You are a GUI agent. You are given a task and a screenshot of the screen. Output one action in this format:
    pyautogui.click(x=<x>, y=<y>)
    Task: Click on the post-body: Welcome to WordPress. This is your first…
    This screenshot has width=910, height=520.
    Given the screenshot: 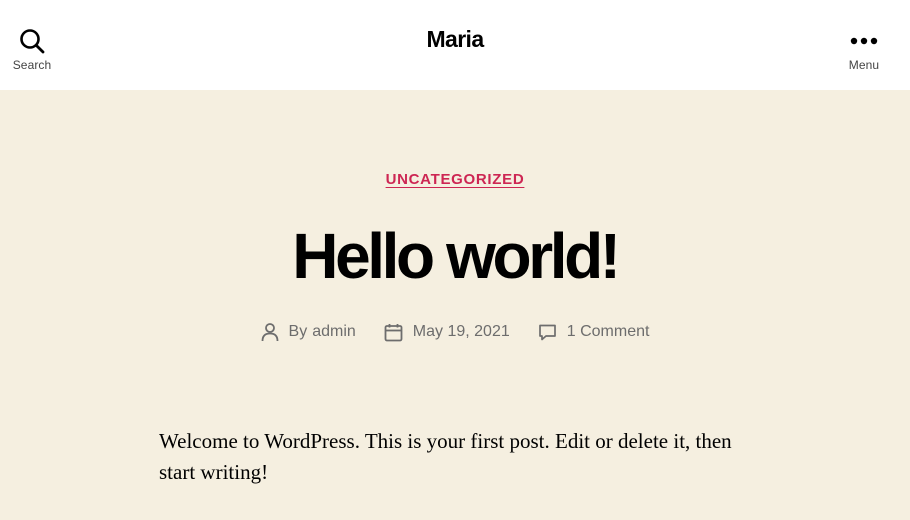 What is the action you would take?
    pyautogui.click(x=445, y=456)
    